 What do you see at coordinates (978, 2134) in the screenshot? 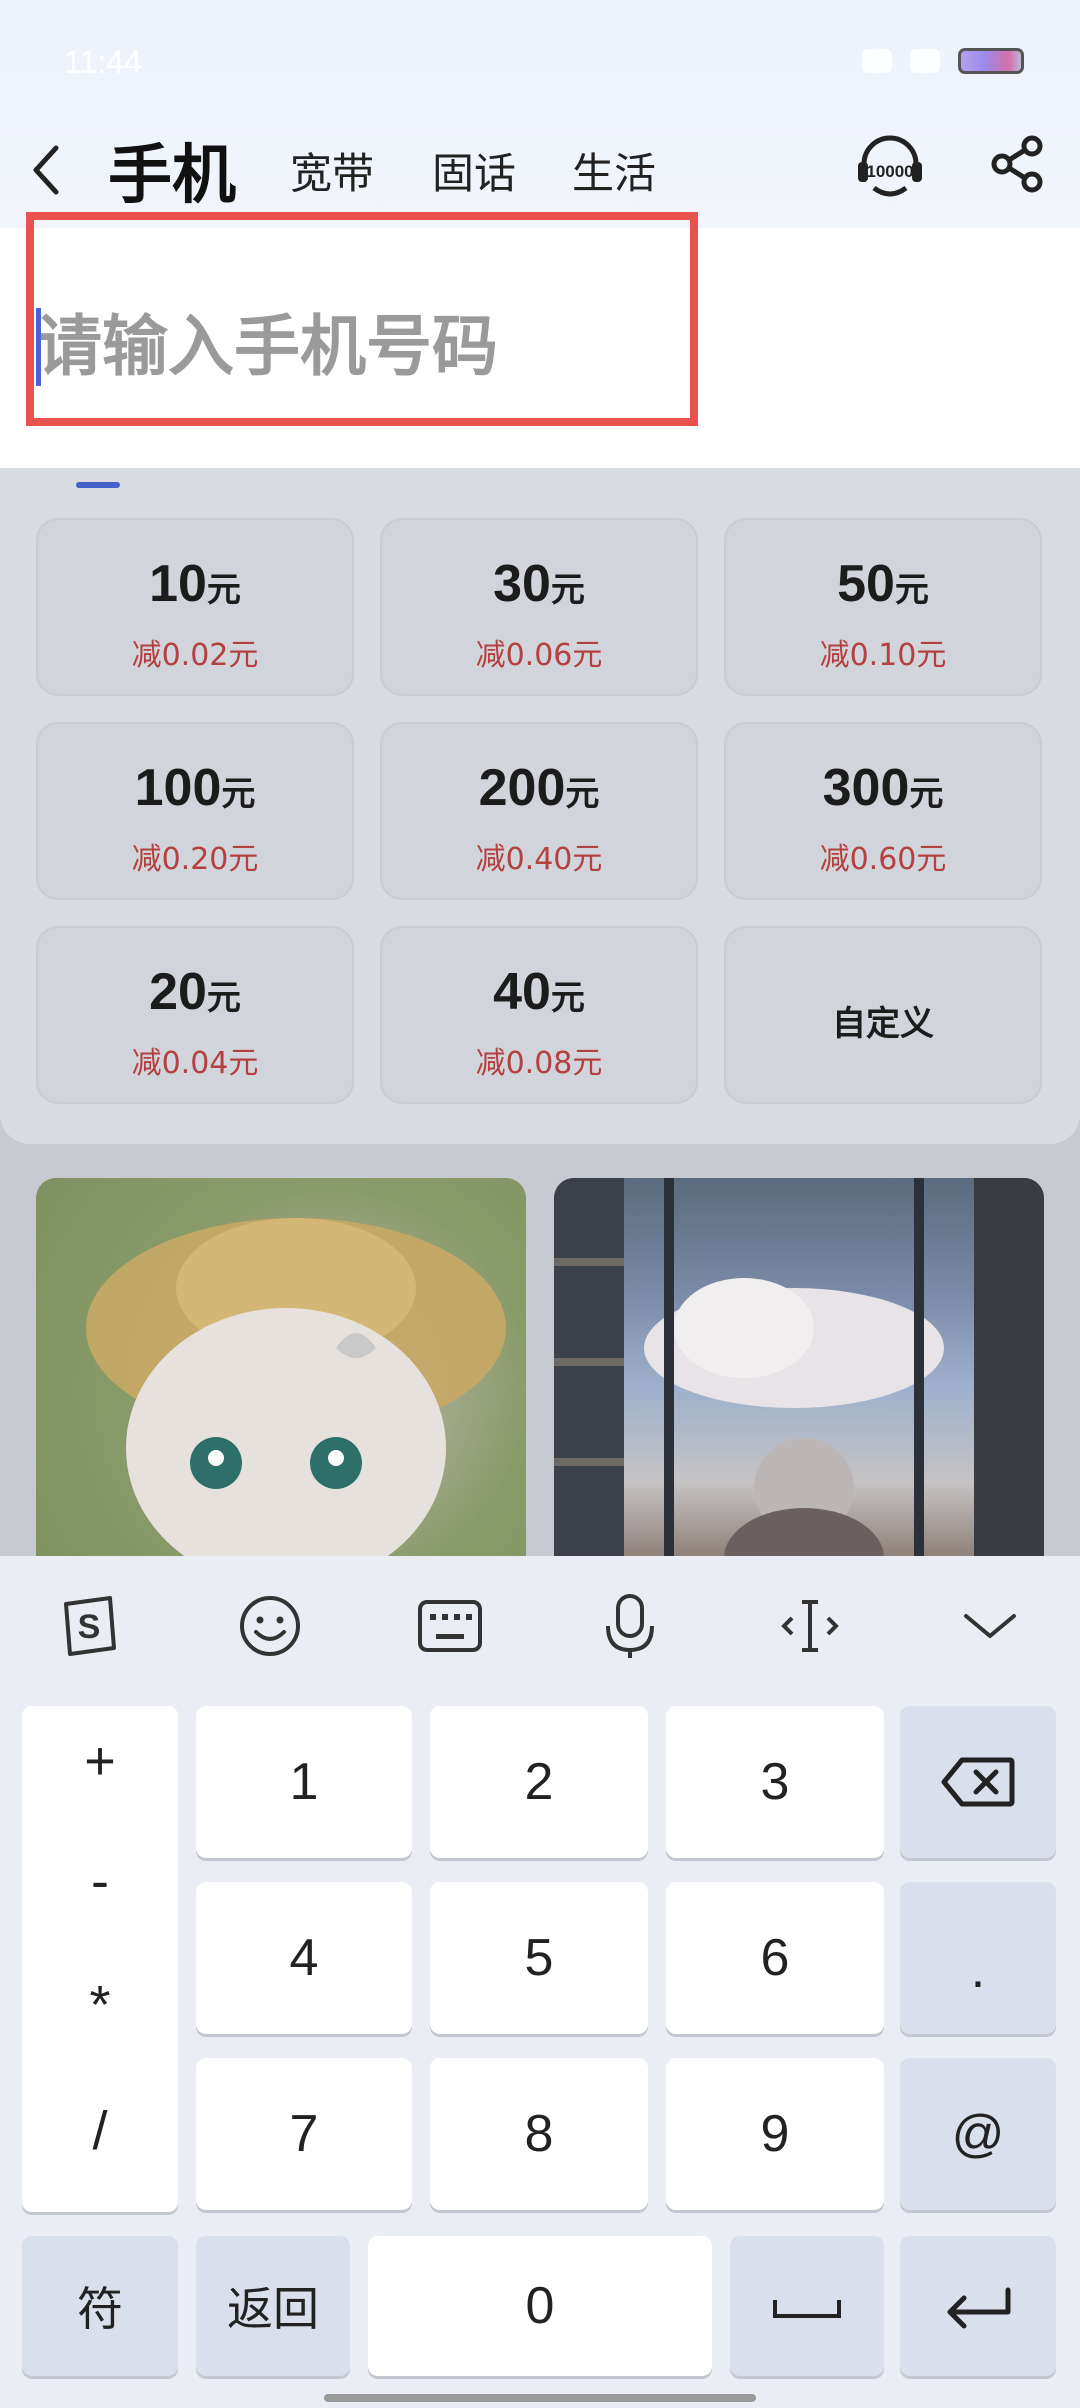
I see `key-at: @` at bounding box center [978, 2134].